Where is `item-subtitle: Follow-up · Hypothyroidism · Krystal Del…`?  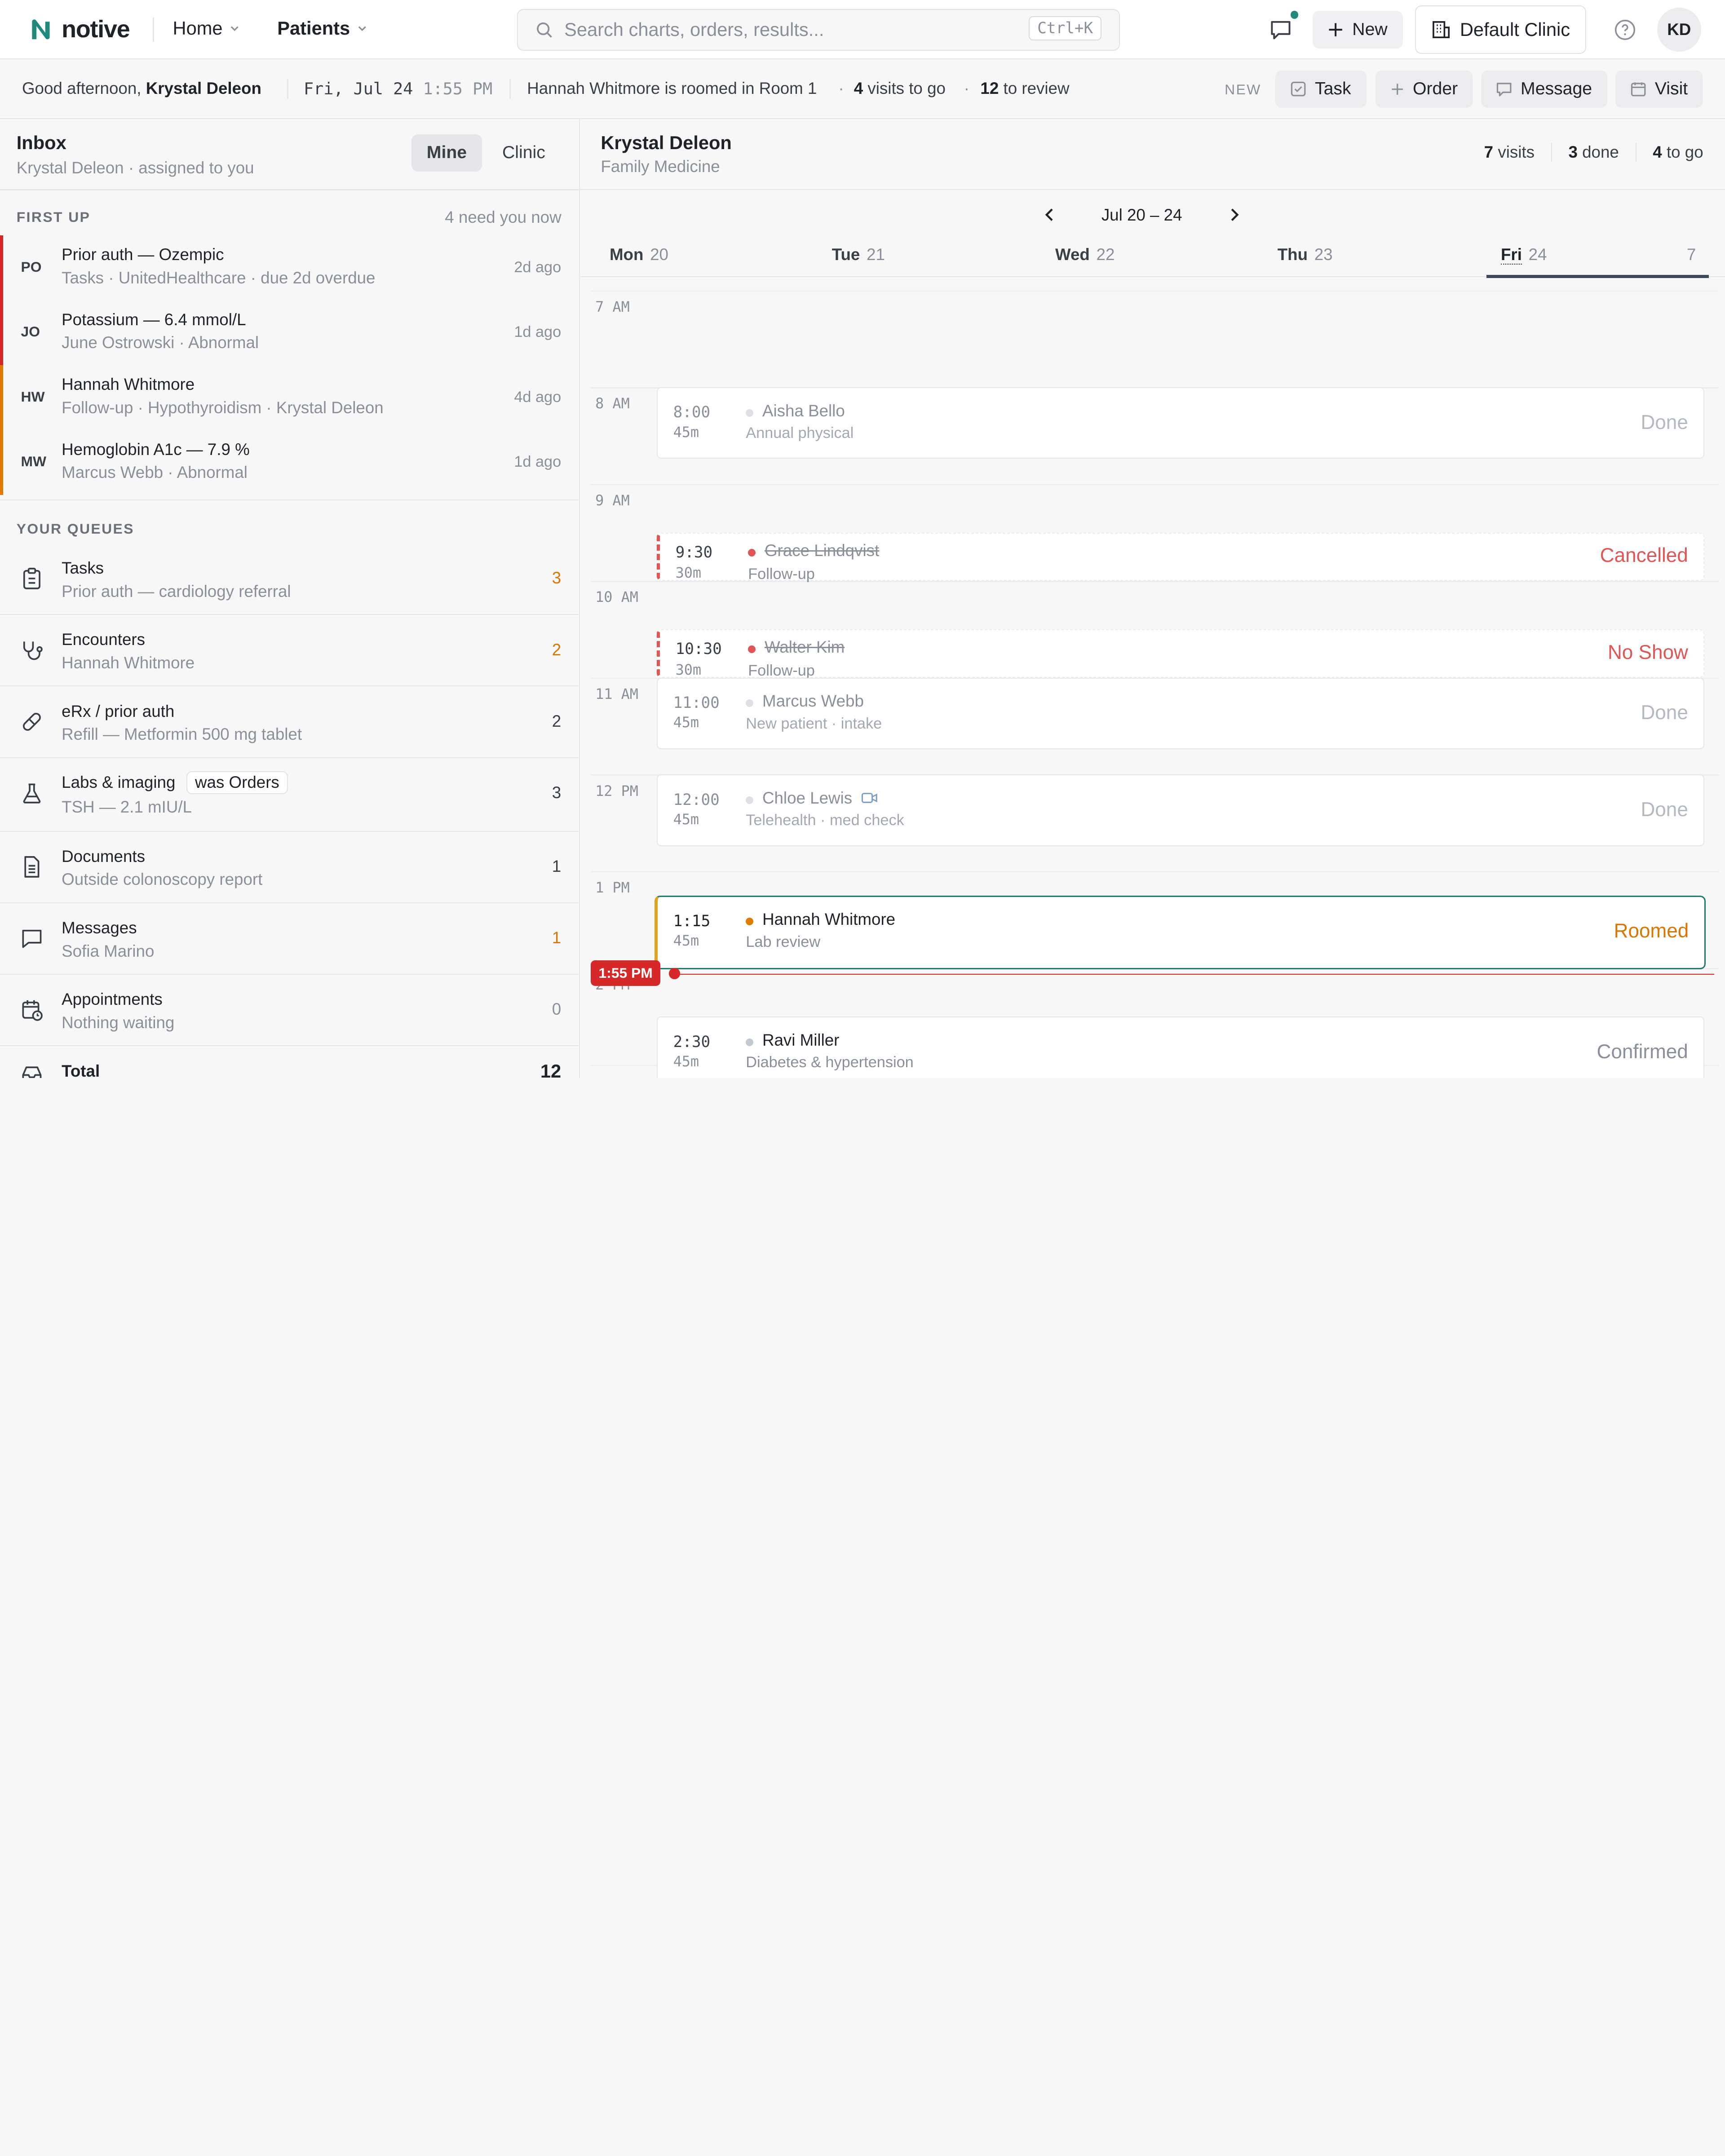
item-subtitle: Follow-up · Hypothyroidism · Krystal Del… is located at coordinates (223, 408).